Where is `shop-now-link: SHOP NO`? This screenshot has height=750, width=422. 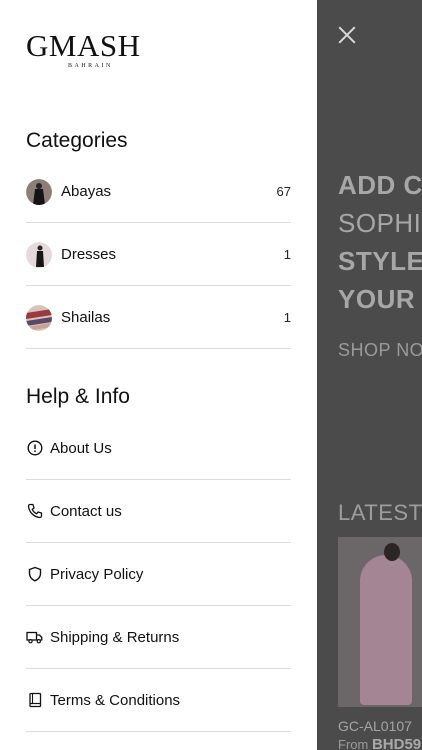
shop-now-link: SHOP NO is located at coordinates (380, 350).